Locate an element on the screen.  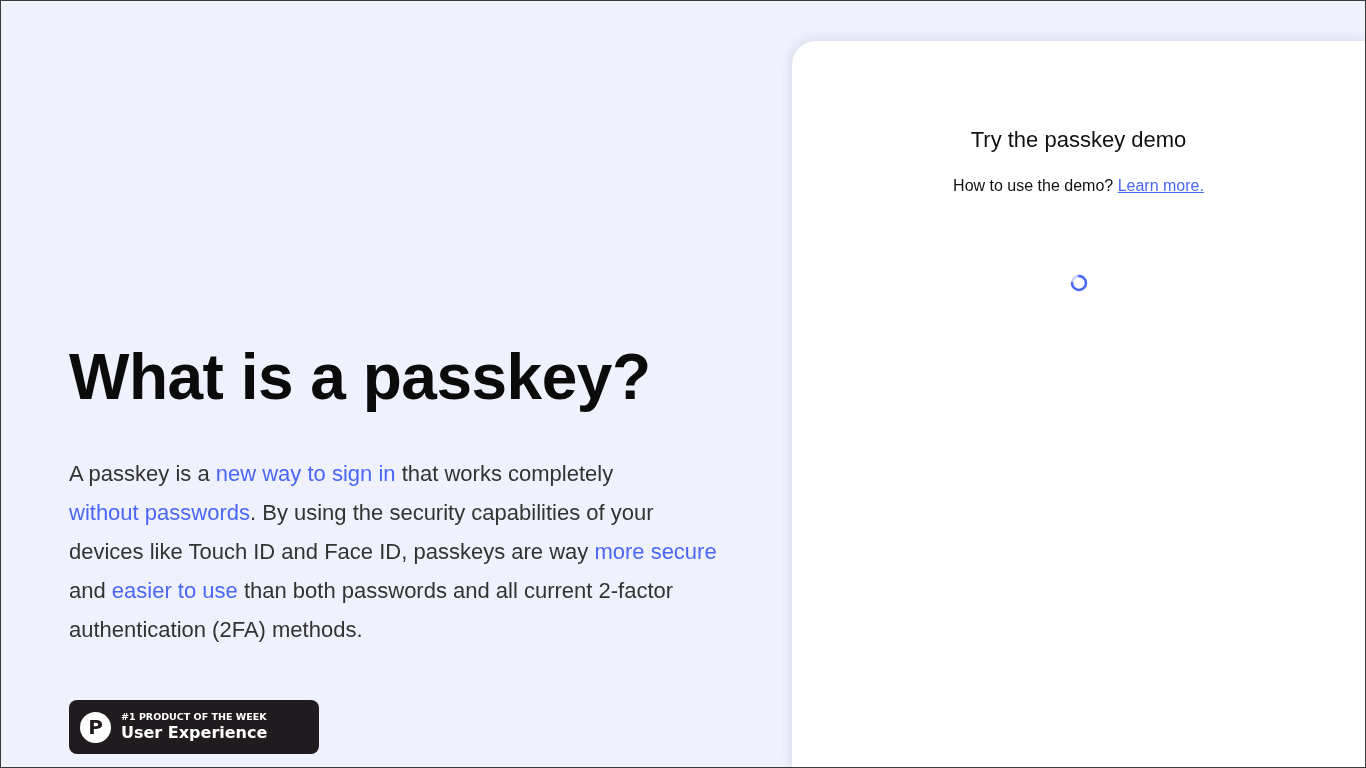
learn-more-link: Learn more. is located at coordinates (1160, 185).